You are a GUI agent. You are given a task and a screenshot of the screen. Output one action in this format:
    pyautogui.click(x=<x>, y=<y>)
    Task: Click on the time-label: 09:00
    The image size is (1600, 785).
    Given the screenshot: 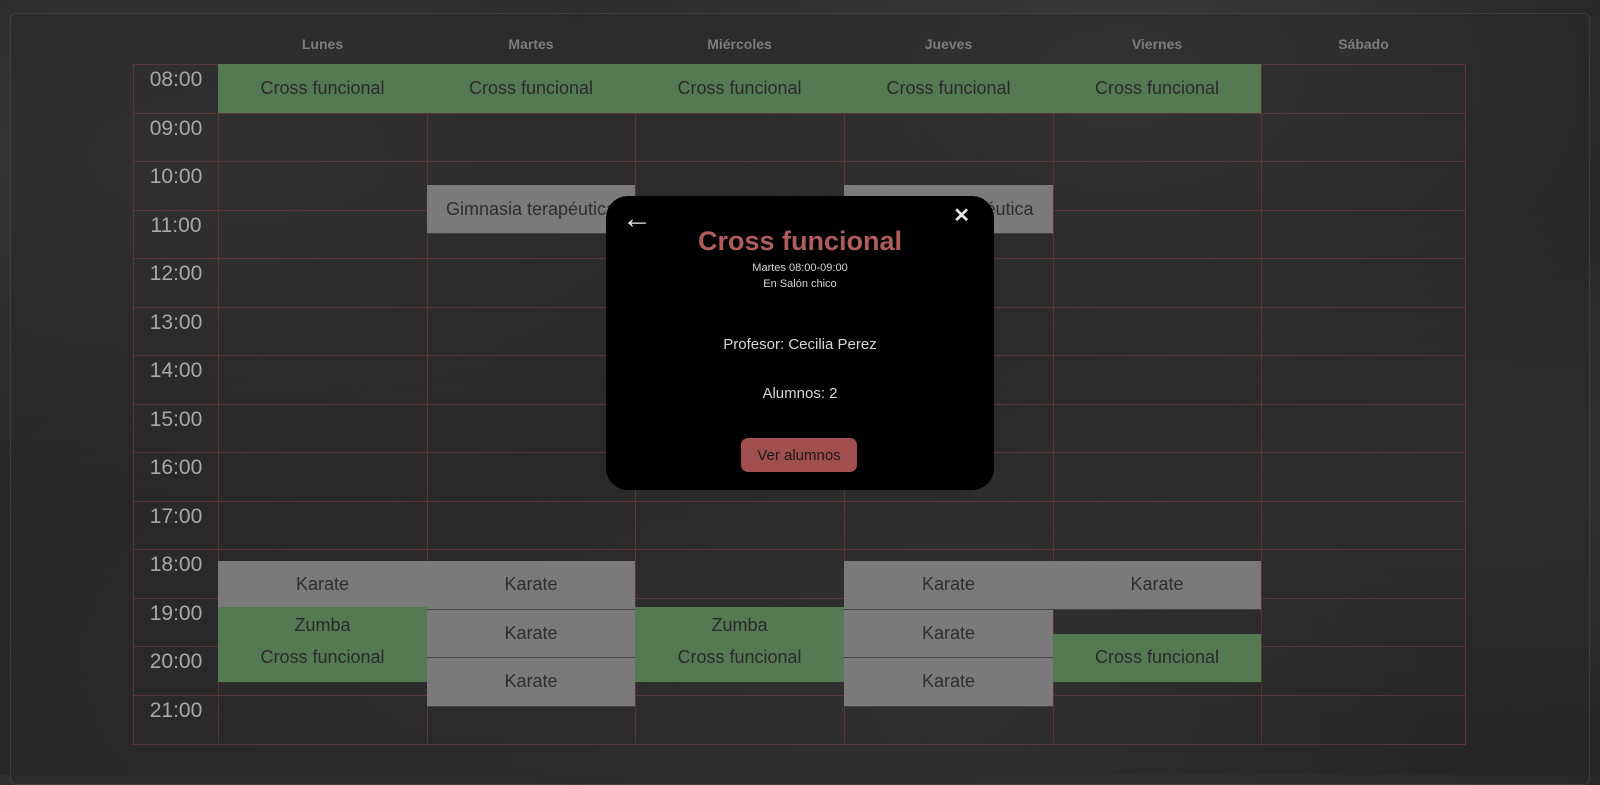 What is the action you would take?
    pyautogui.click(x=176, y=128)
    